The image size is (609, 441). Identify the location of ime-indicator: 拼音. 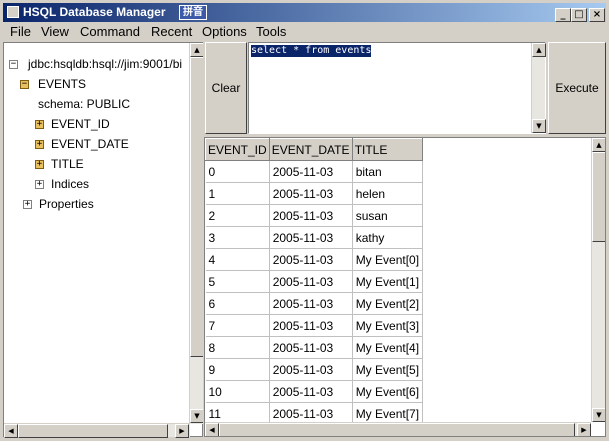
(193, 12).